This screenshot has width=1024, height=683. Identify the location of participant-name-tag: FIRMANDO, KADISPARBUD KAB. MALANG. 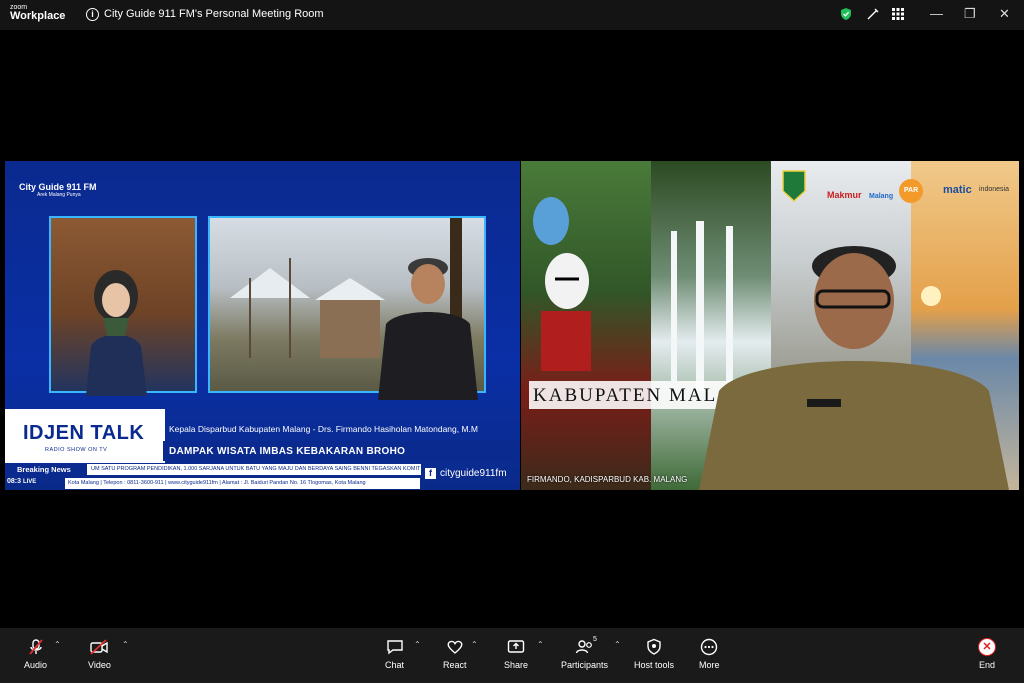
(607, 479).